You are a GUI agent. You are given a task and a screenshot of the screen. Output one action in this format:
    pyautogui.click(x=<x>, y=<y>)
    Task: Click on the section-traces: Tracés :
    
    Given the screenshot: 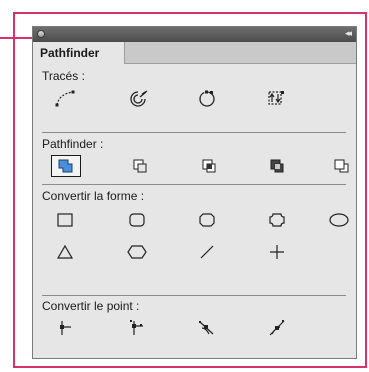 What is the action you would take?
    pyautogui.click(x=194, y=90)
    